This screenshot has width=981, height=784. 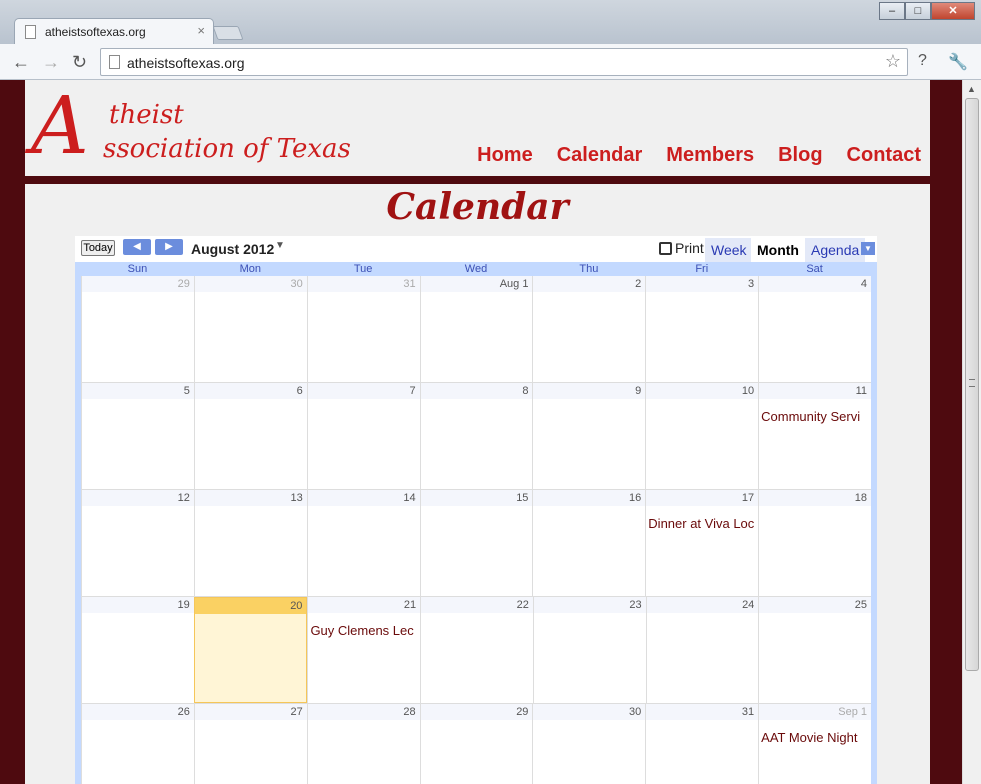 I want to click on day-cell: 4, so click(x=815, y=329).